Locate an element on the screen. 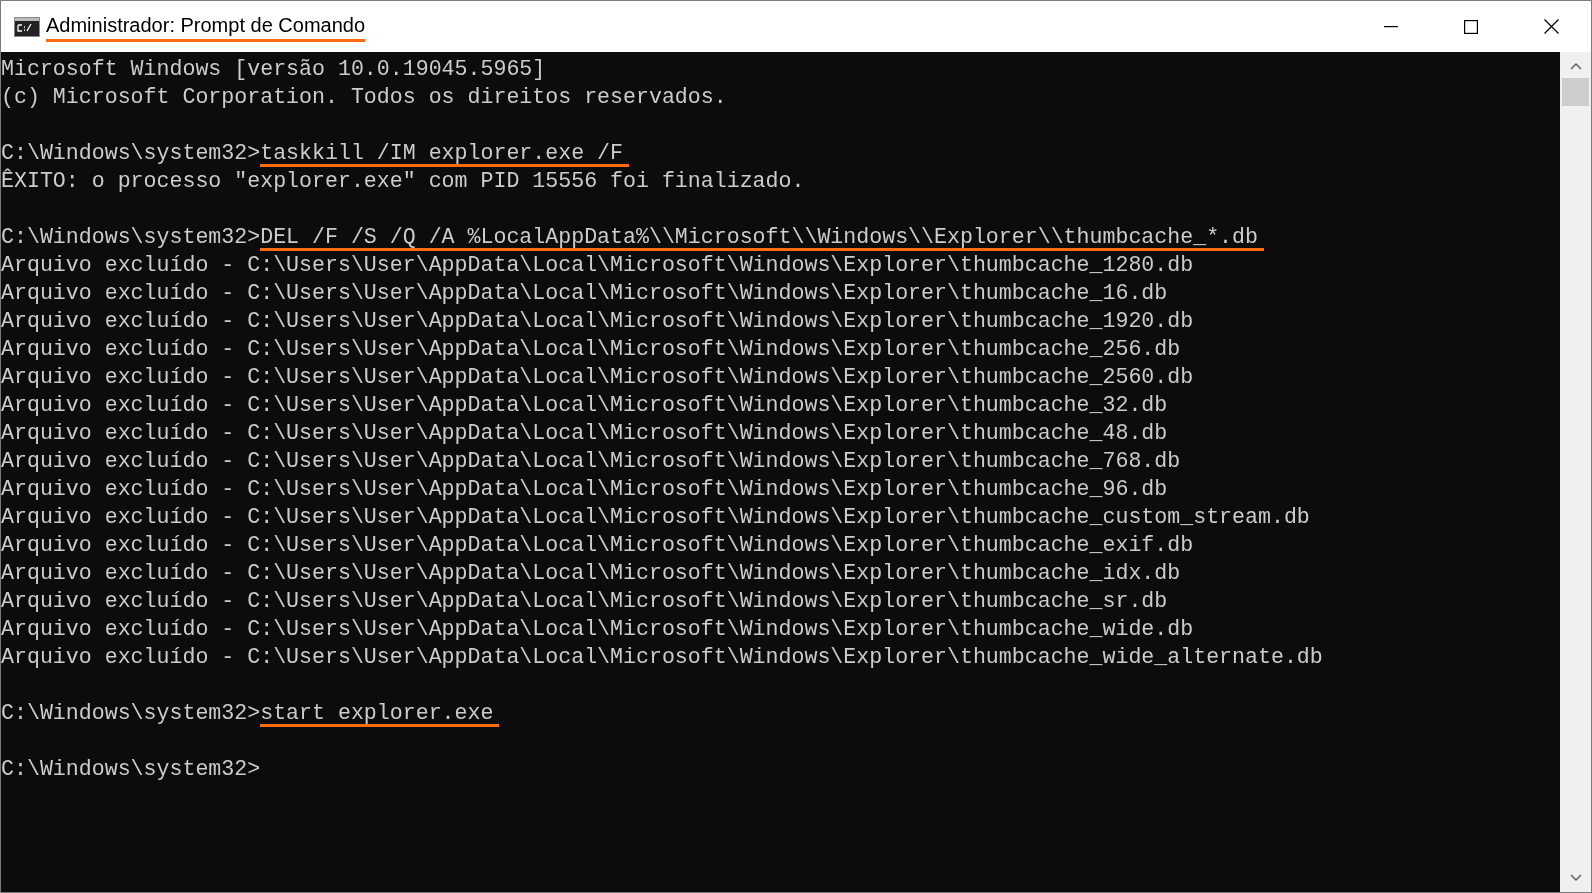  console-output-line: ÊXITO: o processo "explorer.exe" com PID 15556 foi finalizado. is located at coordinates (403, 181).